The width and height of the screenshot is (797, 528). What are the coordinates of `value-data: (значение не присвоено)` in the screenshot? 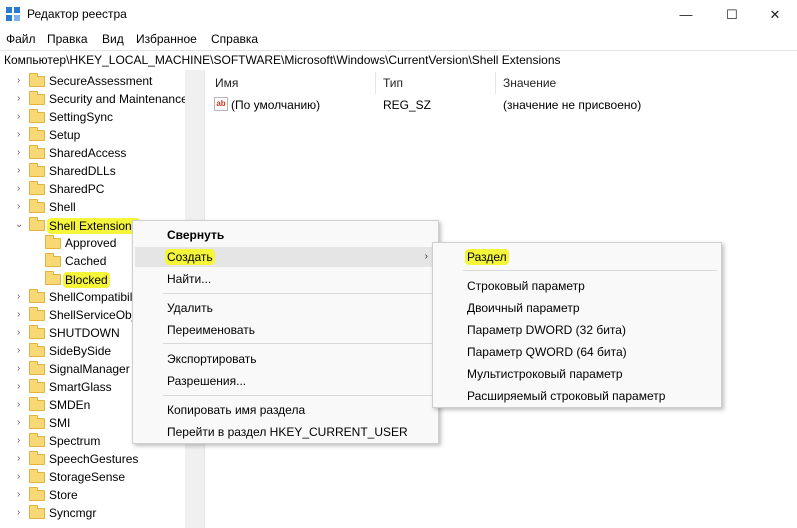 It's located at (572, 105).